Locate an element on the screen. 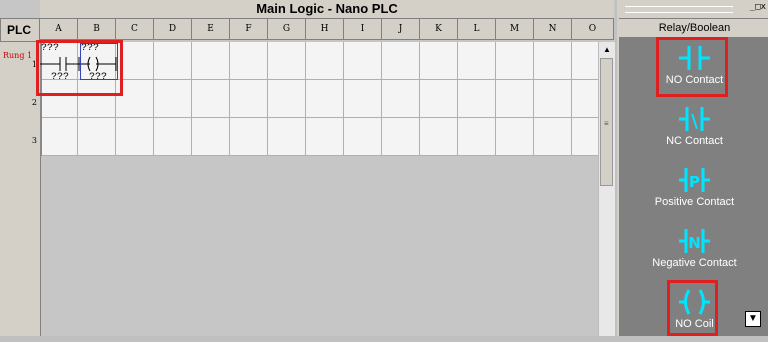 Image resolution: width=768 pixels, height=342 pixels. editor-title: Main Logic - Nano PLC is located at coordinates (327, 9).